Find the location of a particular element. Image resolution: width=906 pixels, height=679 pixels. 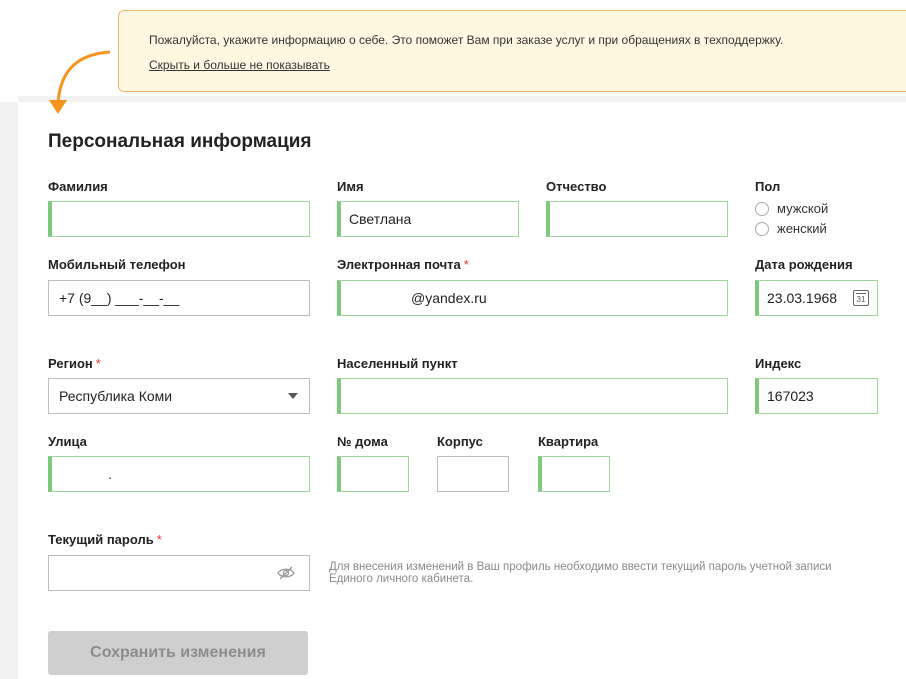

password-field is located at coordinates (179, 573).